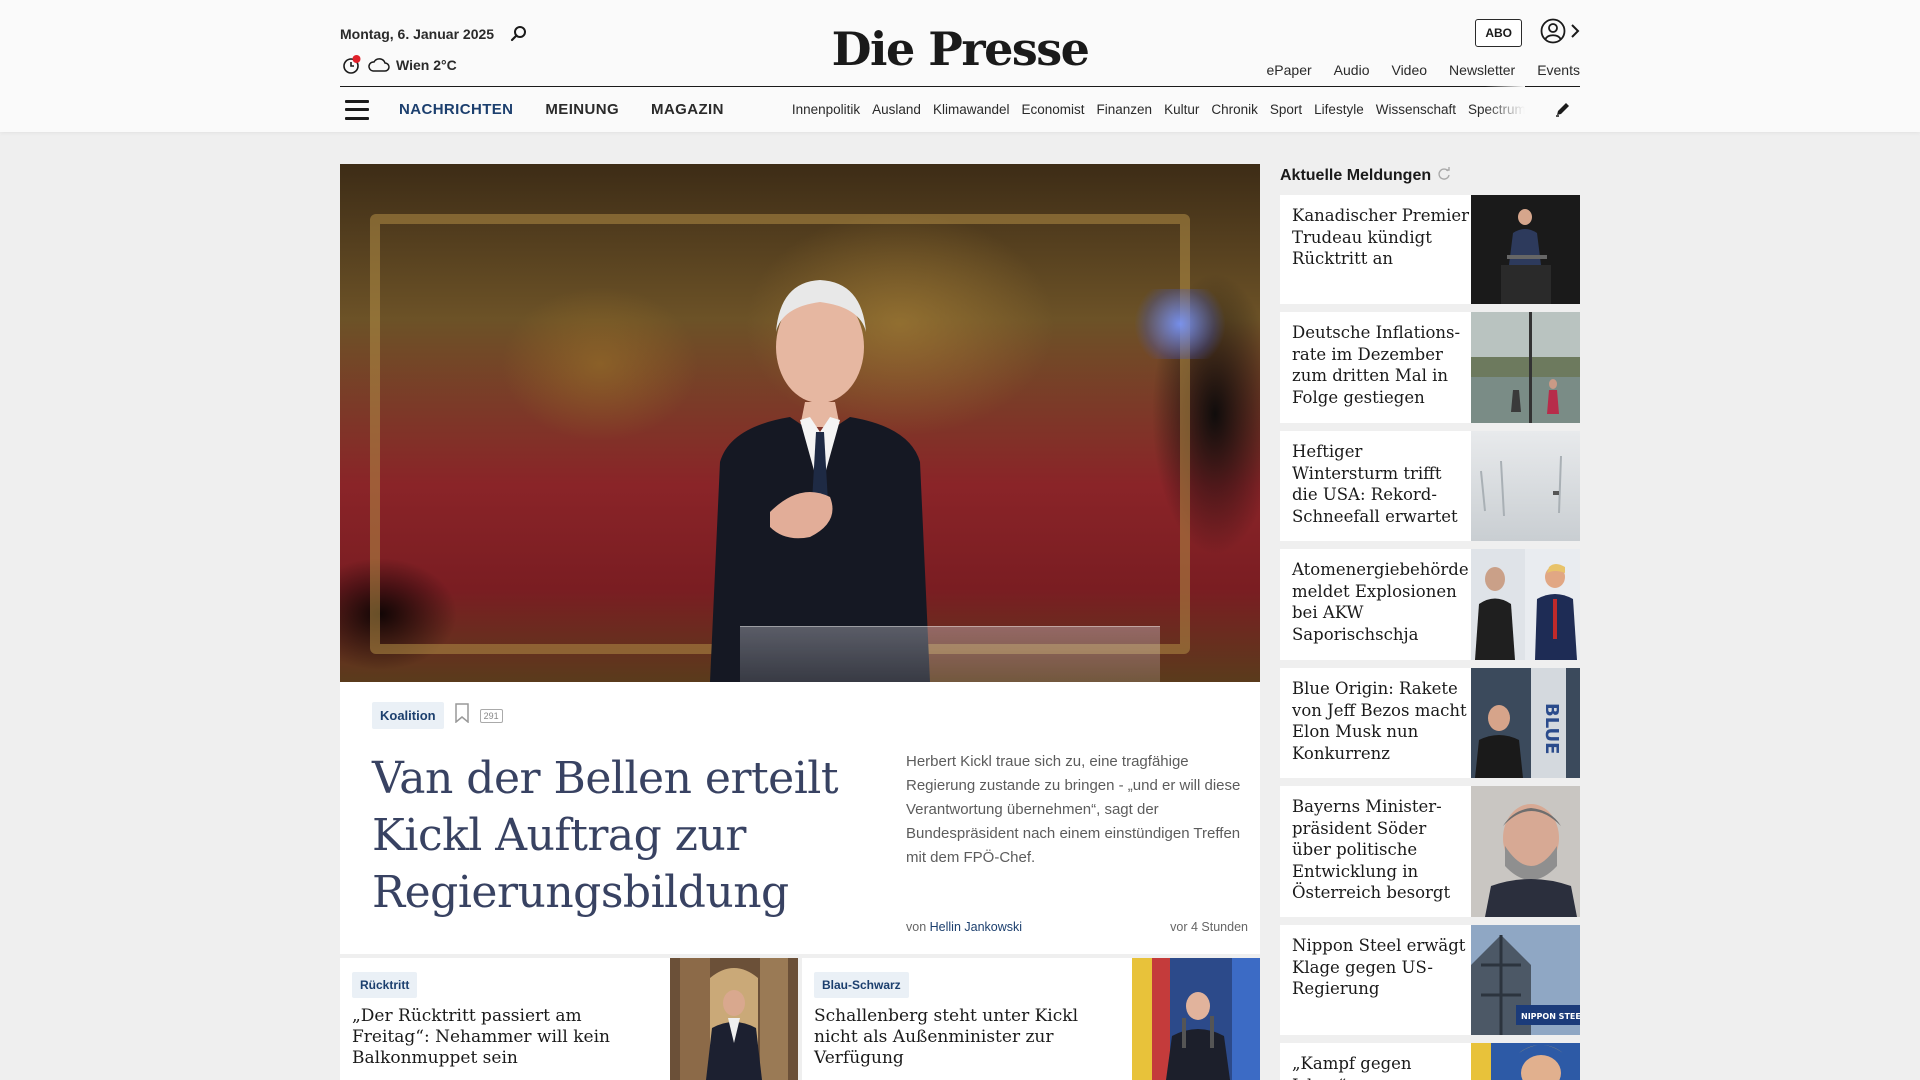 Image resolution: width=1920 pixels, height=1080 pixels. Describe the element at coordinates (1575, 33) in the screenshot. I see `chevron-right-icon` at that location.